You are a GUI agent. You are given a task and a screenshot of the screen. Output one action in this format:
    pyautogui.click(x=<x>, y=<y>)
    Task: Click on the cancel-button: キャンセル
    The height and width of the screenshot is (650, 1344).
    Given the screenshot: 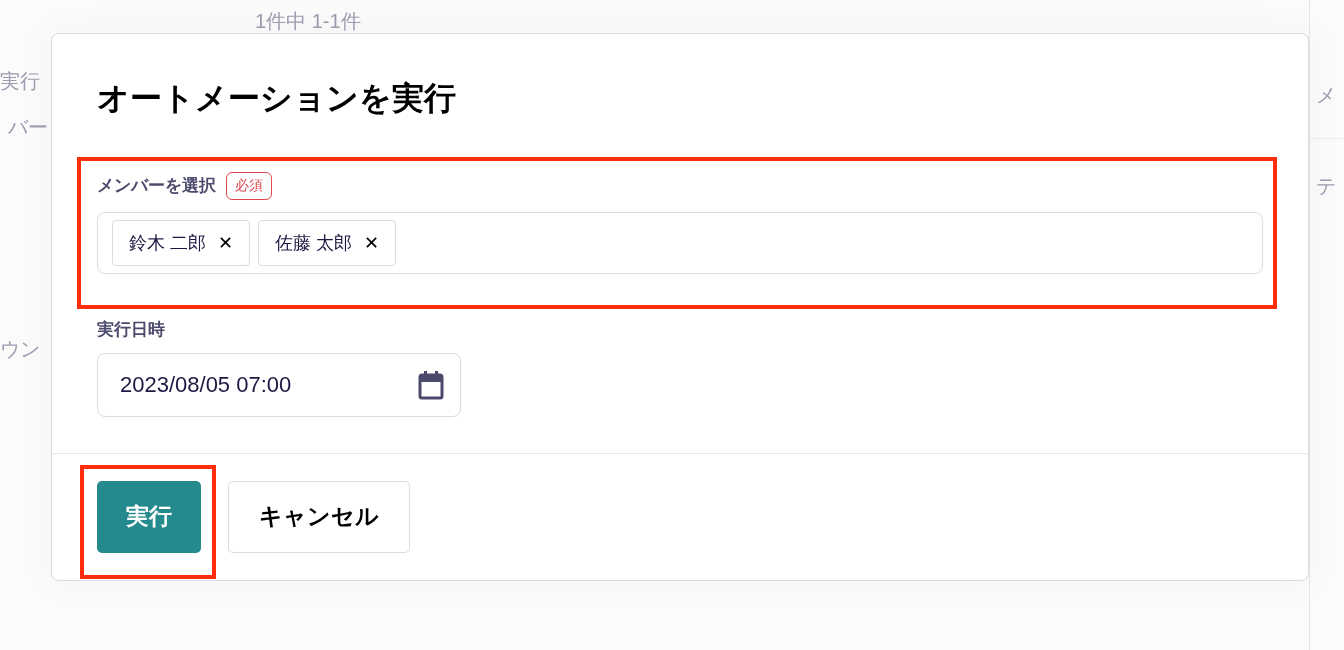 What is the action you would take?
    pyautogui.click(x=319, y=516)
    